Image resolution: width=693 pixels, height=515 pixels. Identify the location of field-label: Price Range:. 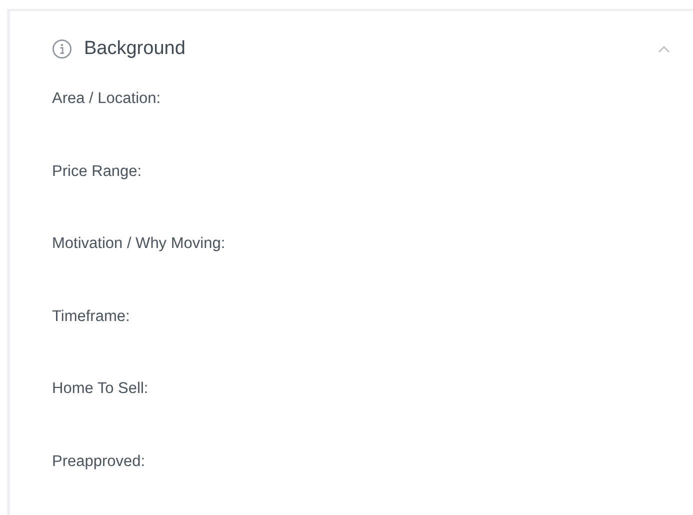
(97, 171).